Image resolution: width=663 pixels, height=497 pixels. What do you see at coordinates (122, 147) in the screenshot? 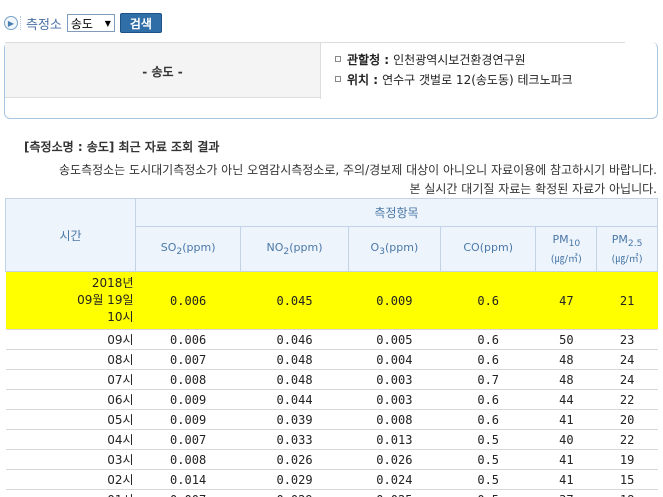
I see `result-title: [측정소명 : 송도] 최근 자료 조회 결과` at bounding box center [122, 147].